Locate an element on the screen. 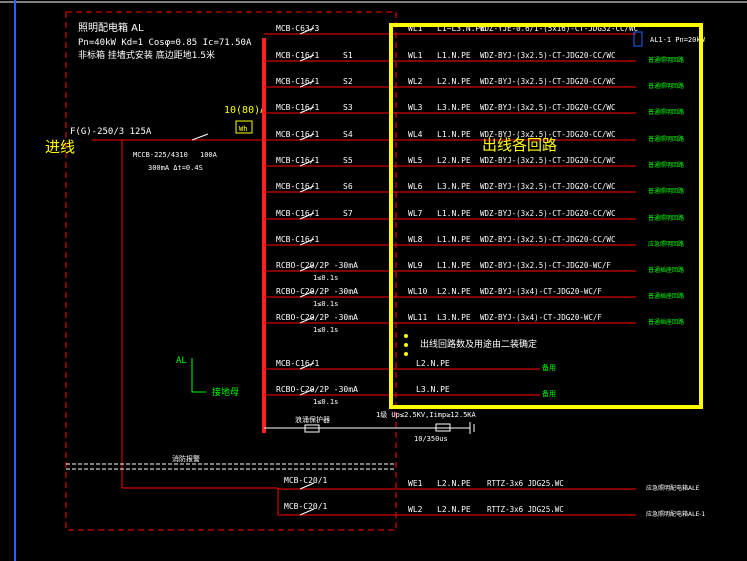 This screenshot has width=747, height=561. spd-rating: 1级 Up≤2.5KV,Iimp≥12.5KA is located at coordinates (426, 414).